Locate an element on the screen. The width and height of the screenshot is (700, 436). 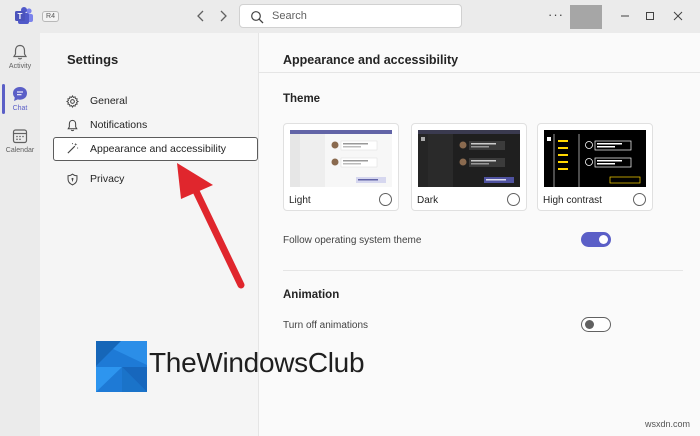
animation-section-title: Animation is located at coordinates (311, 295).